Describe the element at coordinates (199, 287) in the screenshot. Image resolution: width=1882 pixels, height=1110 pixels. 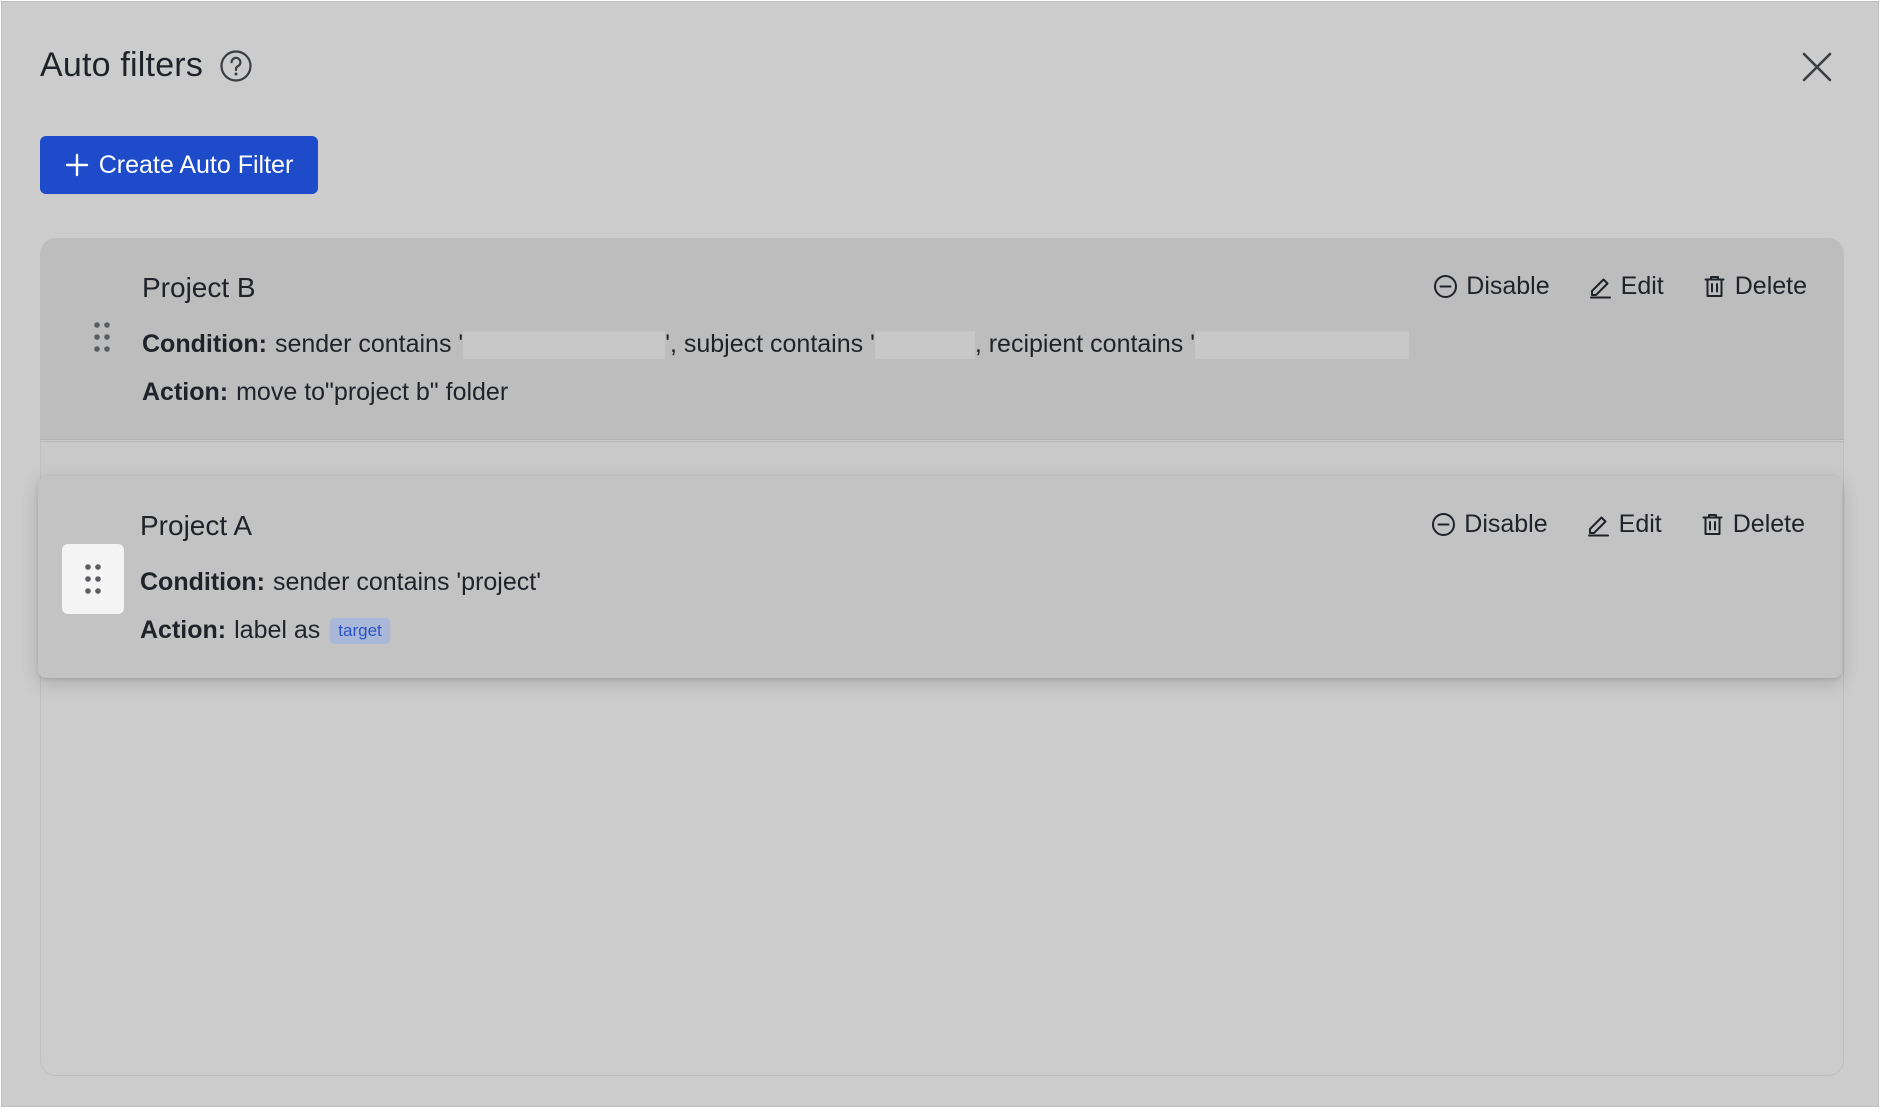
I see `filter-name: Project B` at that location.